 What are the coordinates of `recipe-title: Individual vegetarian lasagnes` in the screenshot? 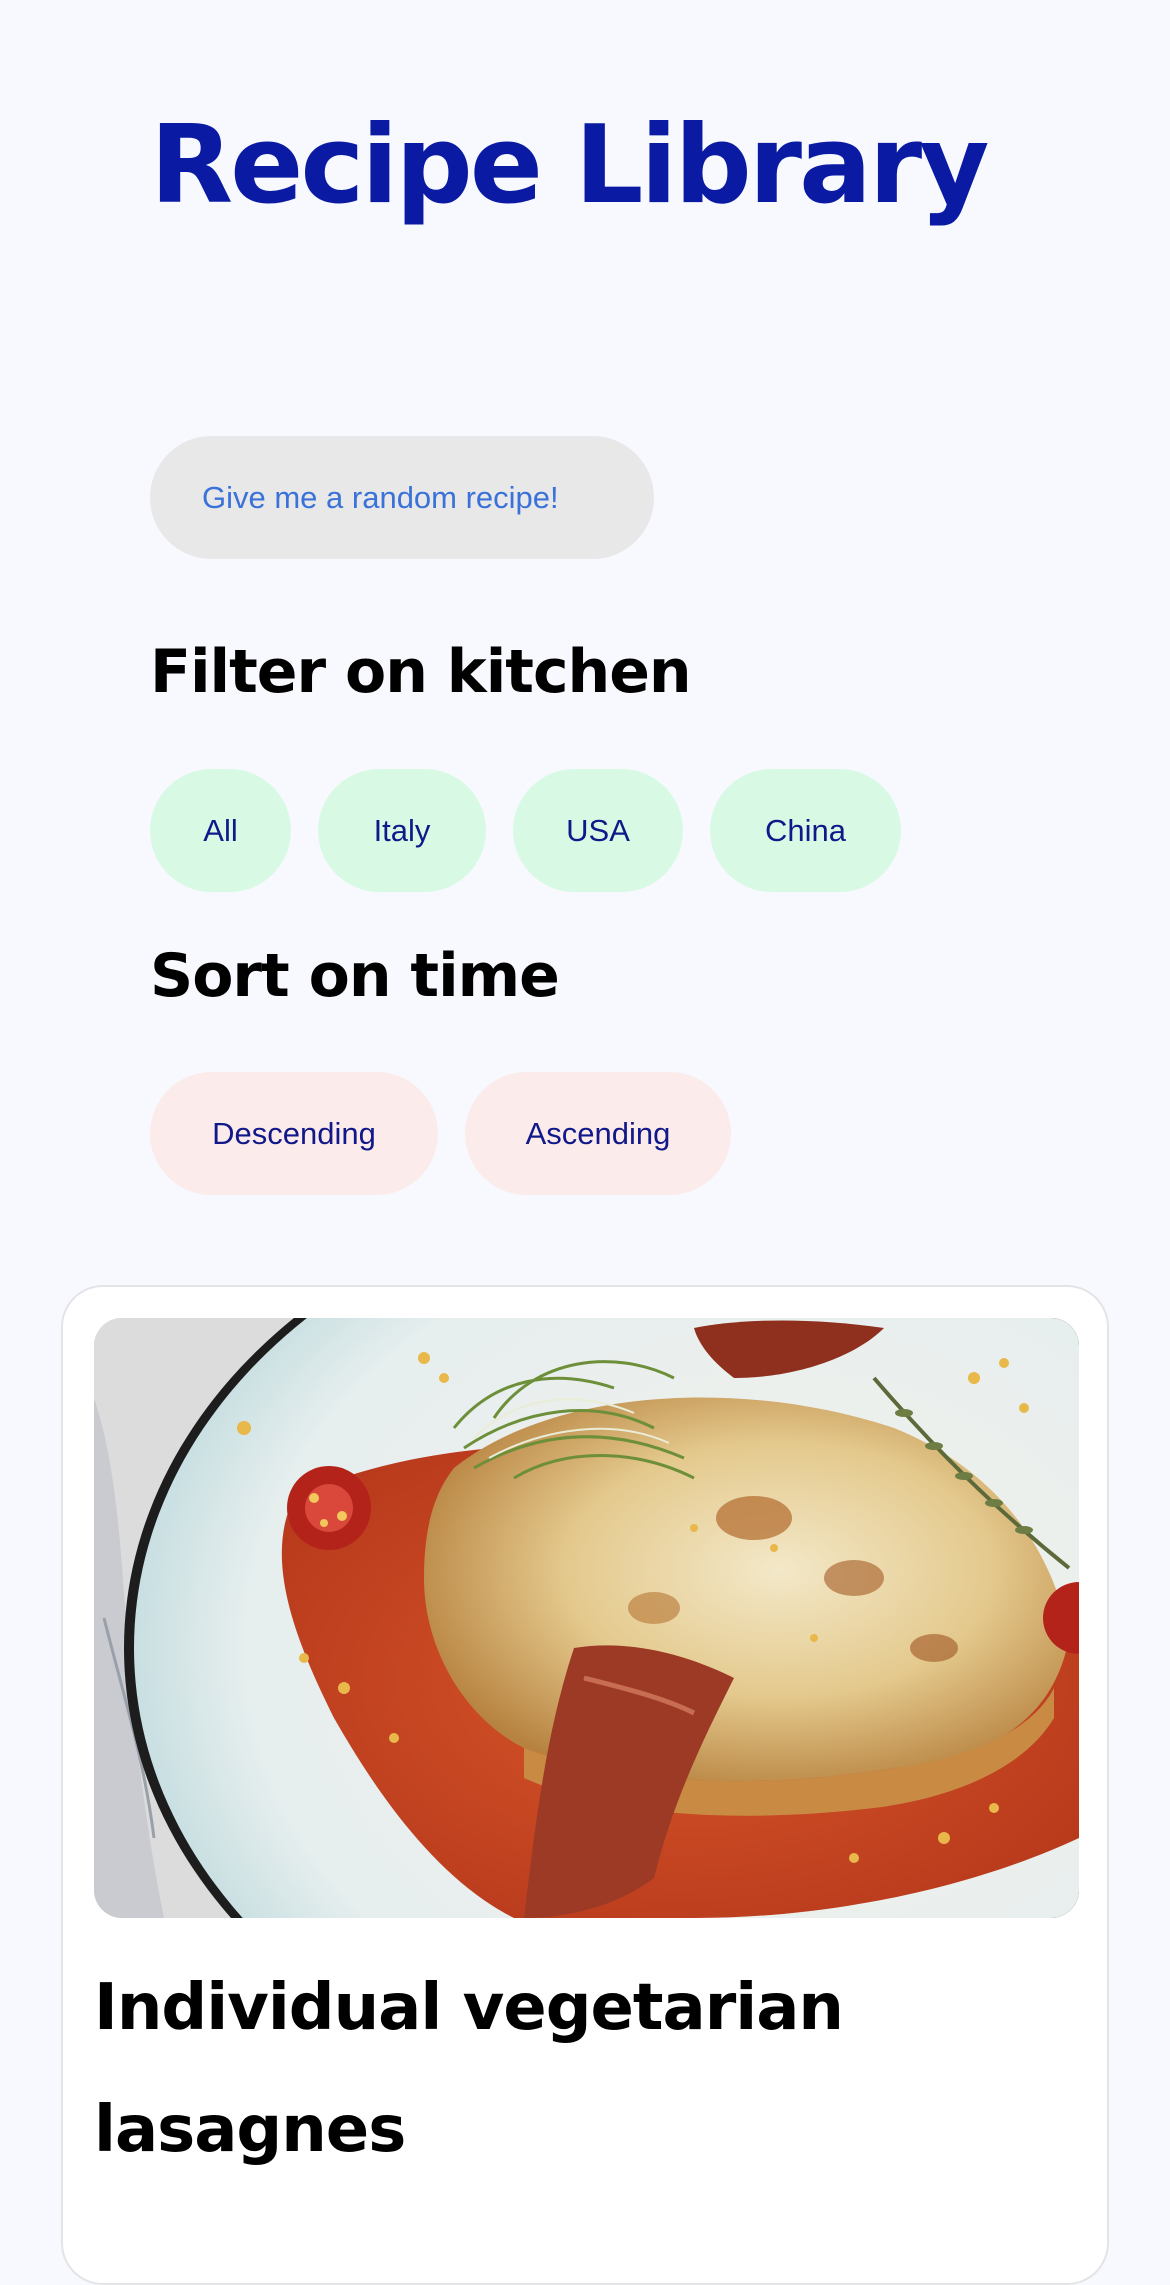 It's located at (524, 2069).